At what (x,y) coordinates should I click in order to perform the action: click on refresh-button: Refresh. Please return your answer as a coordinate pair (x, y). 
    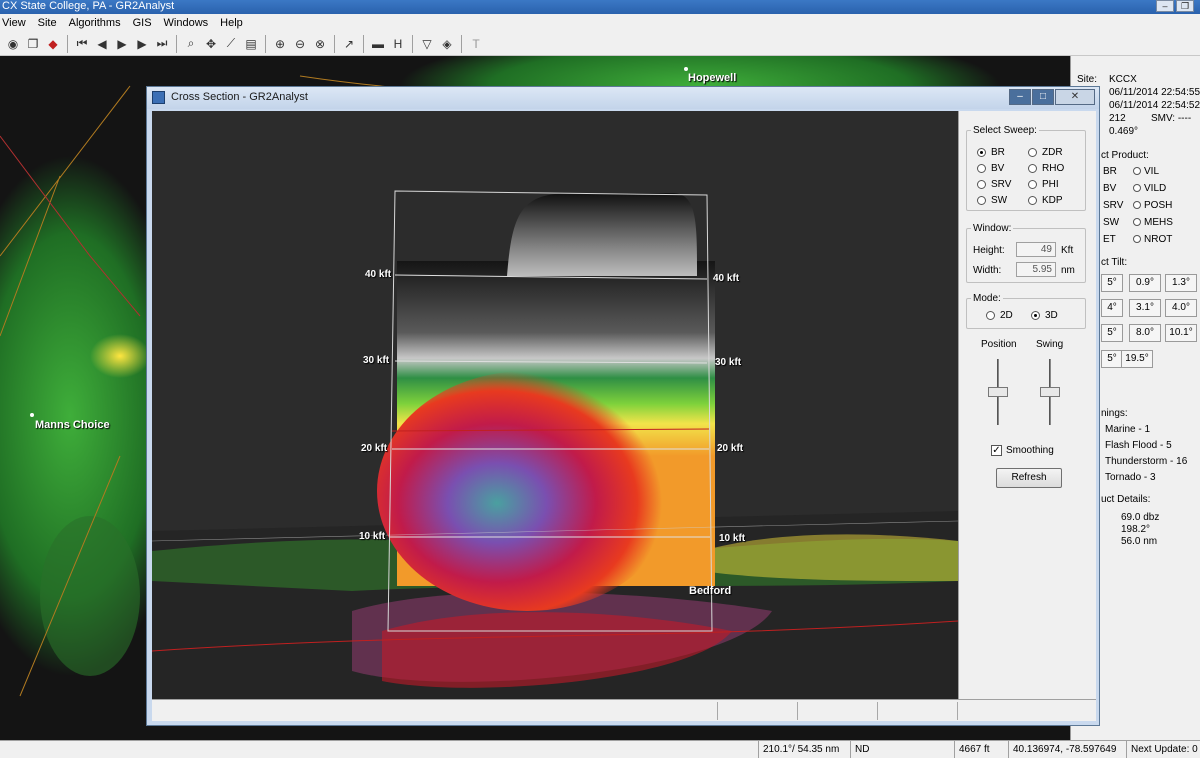
    Looking at the image, I should click on (1029, 478).